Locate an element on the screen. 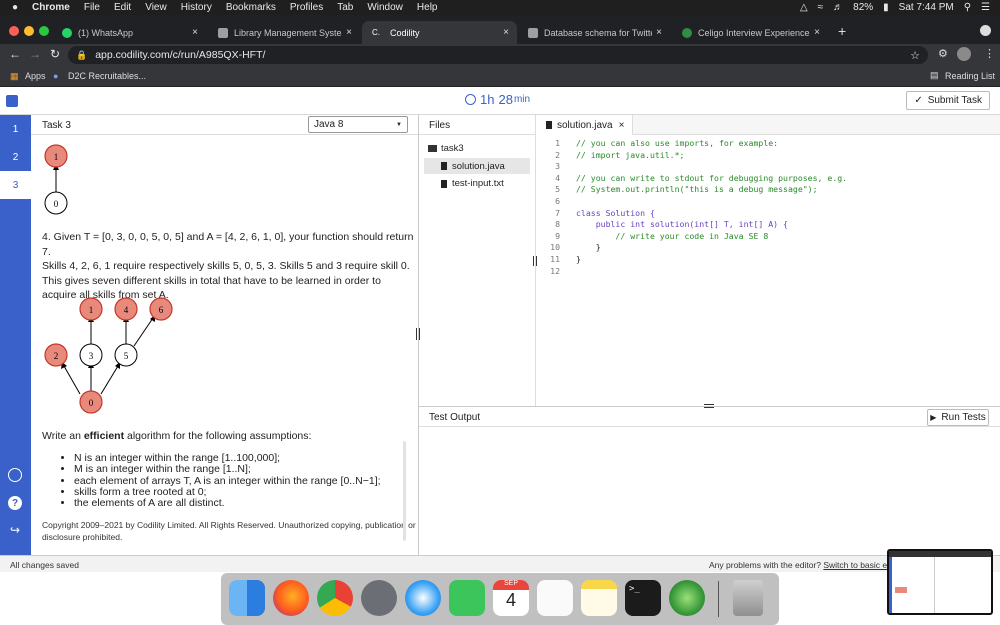 This screenshot has width=1000, height=625. menu-view: View is located at coordinates (156, 7).